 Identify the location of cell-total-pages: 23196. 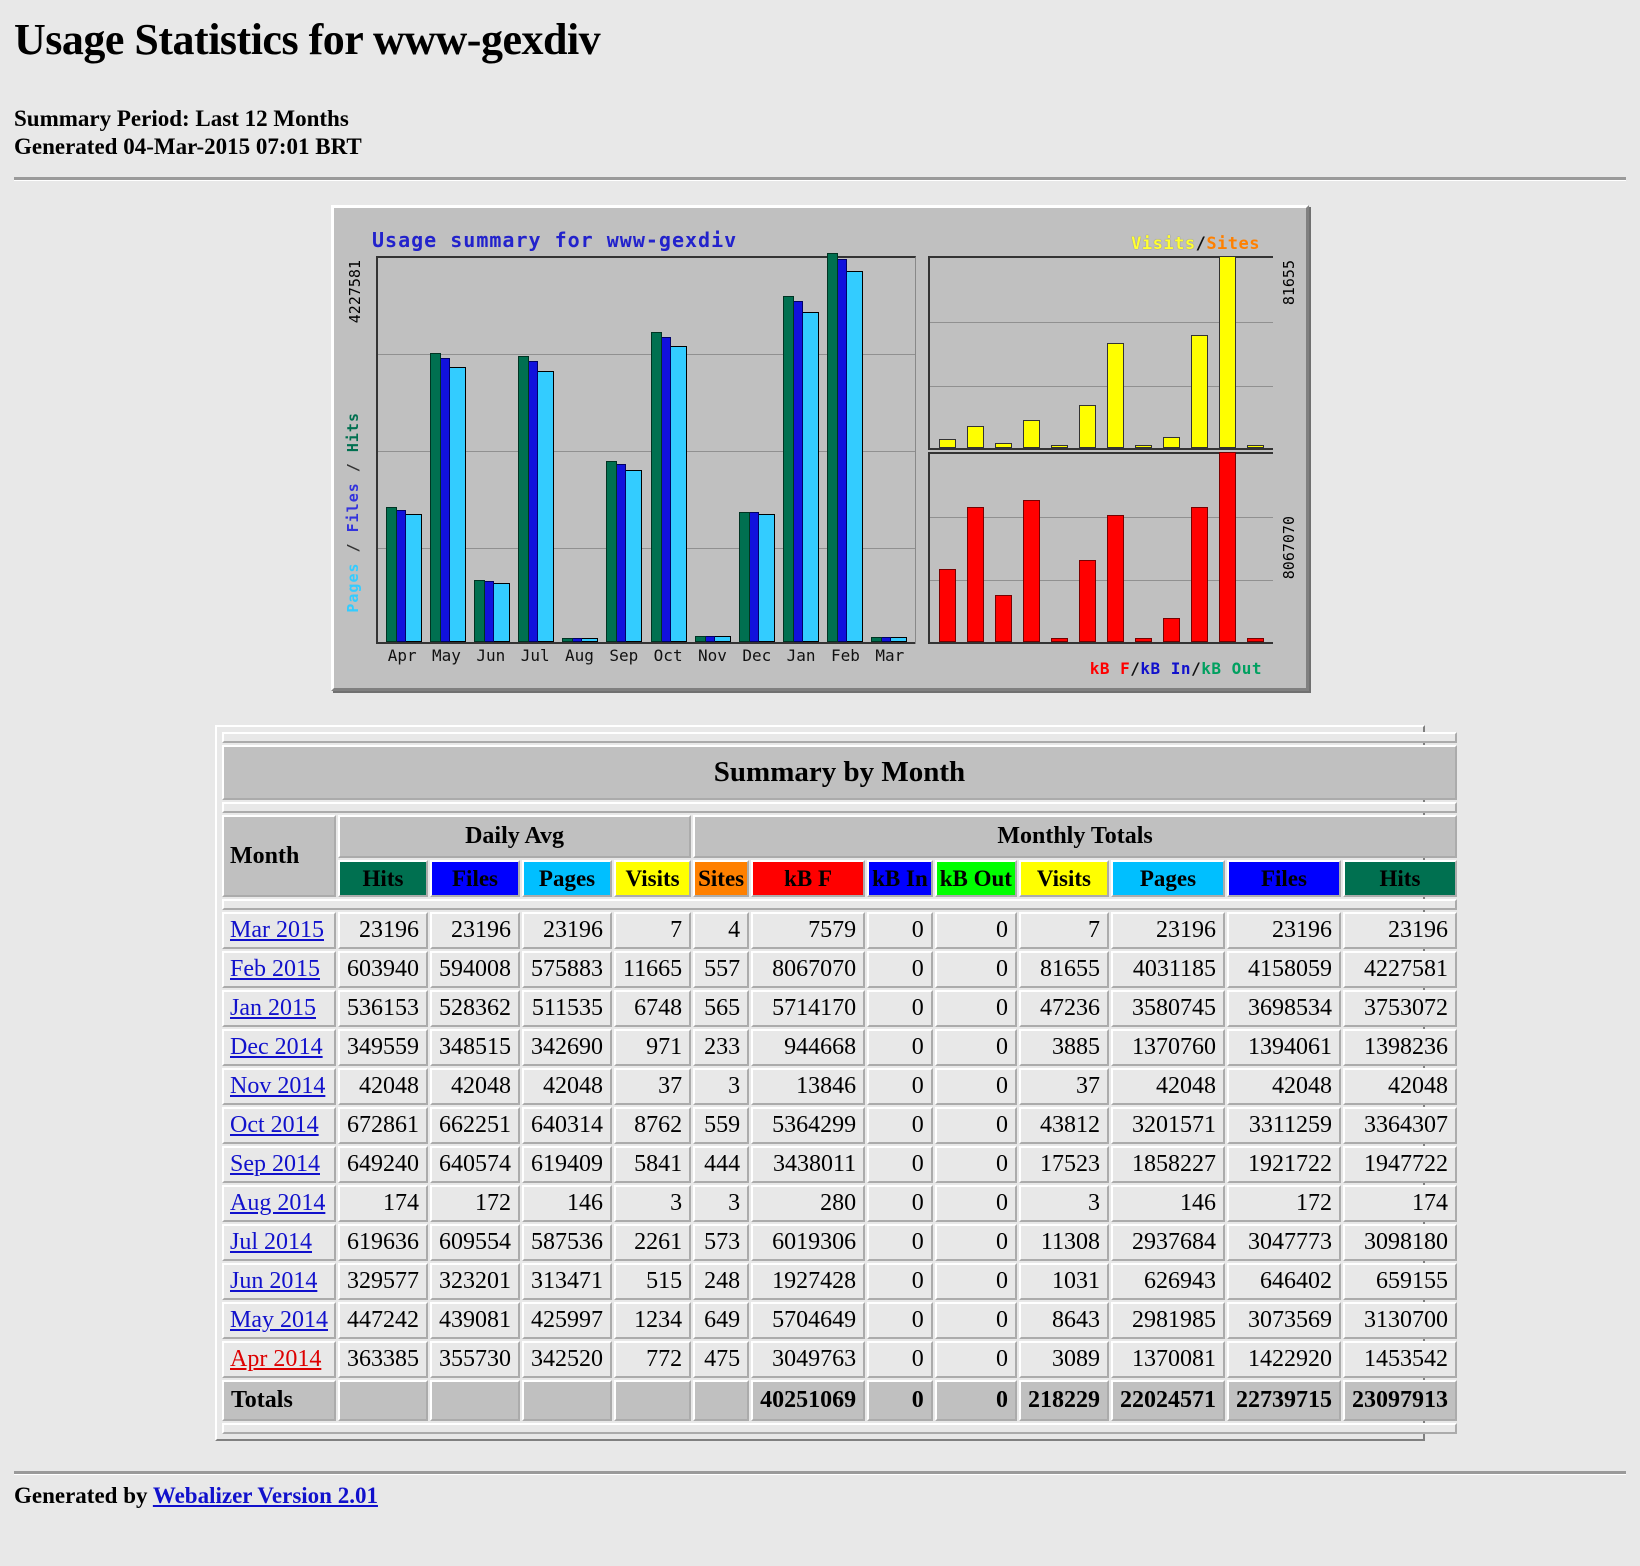
(1167, 931).